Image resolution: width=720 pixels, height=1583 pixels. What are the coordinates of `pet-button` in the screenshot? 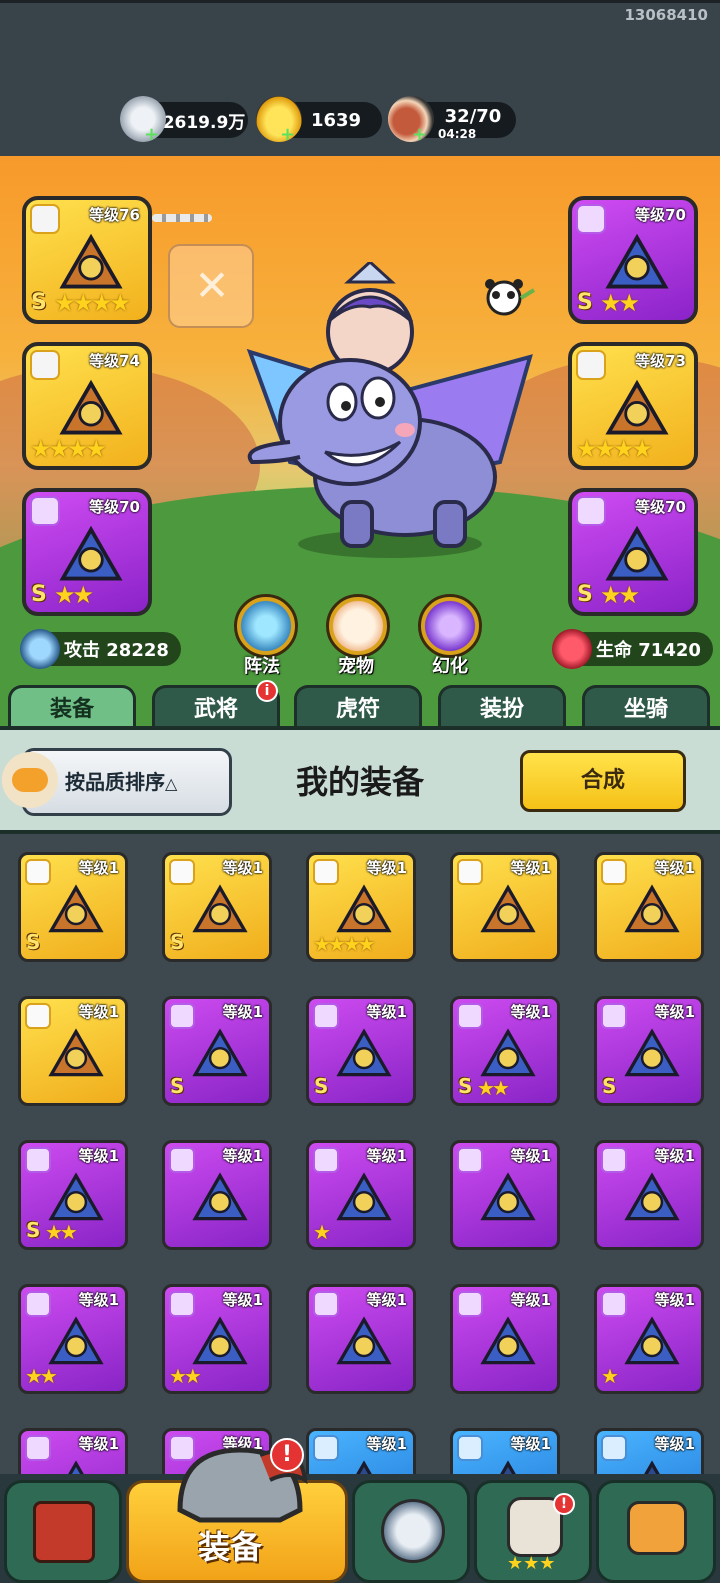 It's located at (358, 626).